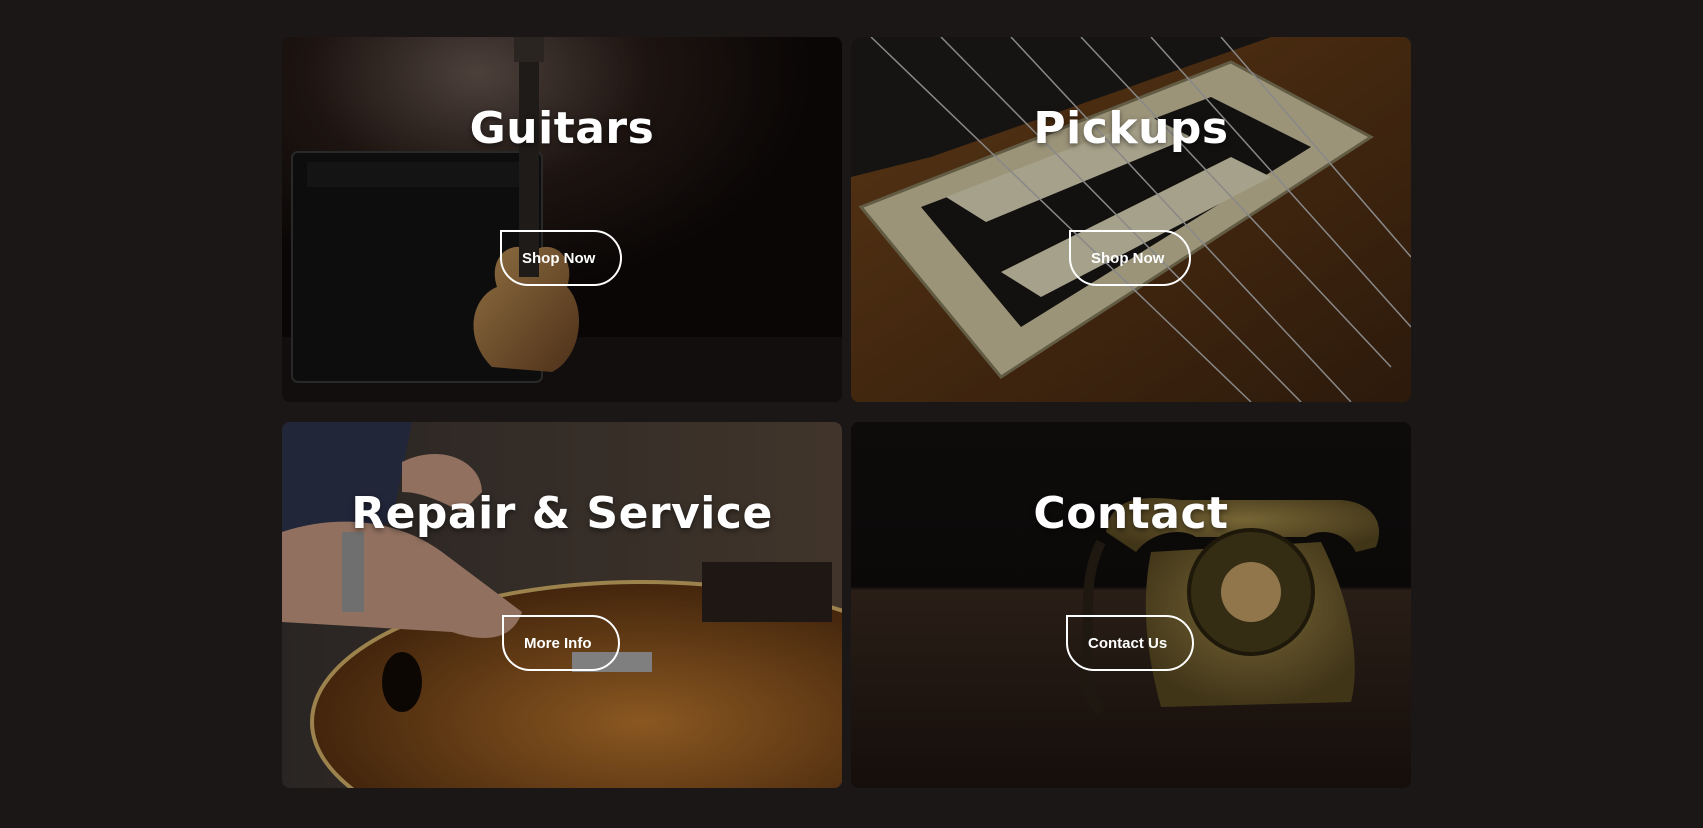  What do you see at coordinates (1130, 643) in the screenshot?
I see `contact-us-button: Contact Us` at bounding box center [1130, 643].